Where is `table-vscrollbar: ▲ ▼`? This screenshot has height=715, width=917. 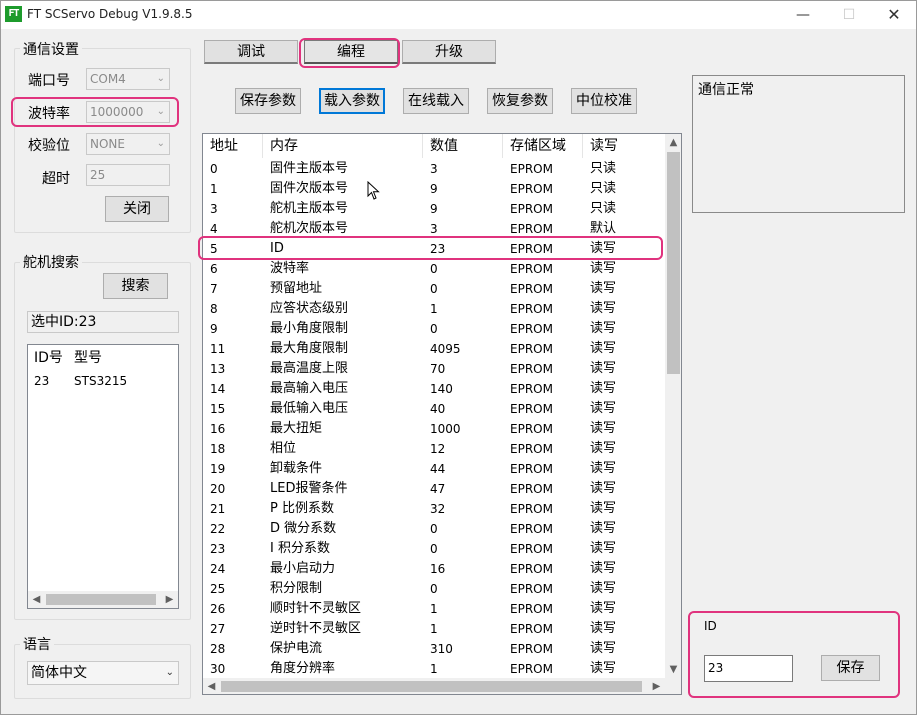 table-vscrollbar: ▲ ▼ is located at coordinates (673, 406).